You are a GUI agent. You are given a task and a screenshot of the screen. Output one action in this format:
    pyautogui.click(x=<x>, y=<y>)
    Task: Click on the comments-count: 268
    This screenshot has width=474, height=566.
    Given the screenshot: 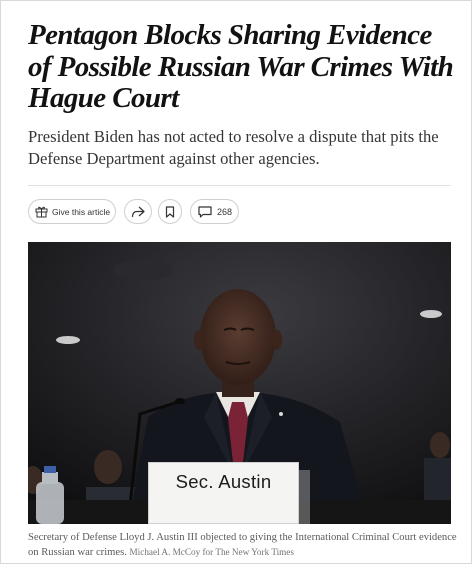 What is the action you would take?
    pyautogui.click(x=225, y=211)
    